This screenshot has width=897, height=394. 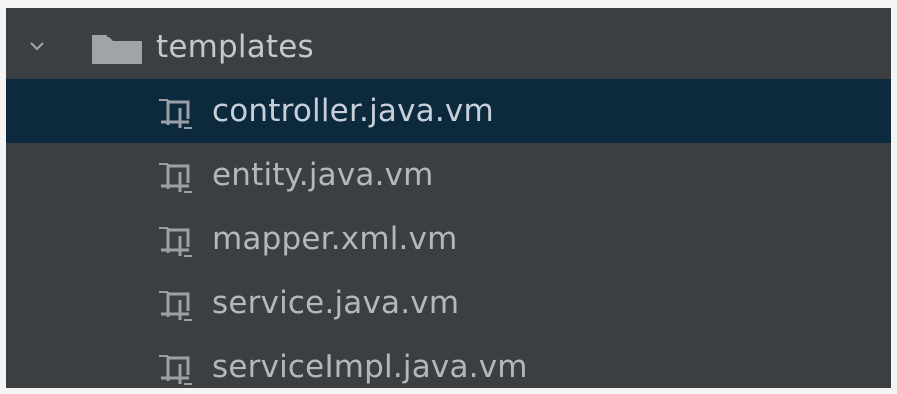 I want to click on file-label: entity.java.vm, so click(x=323, y=175).